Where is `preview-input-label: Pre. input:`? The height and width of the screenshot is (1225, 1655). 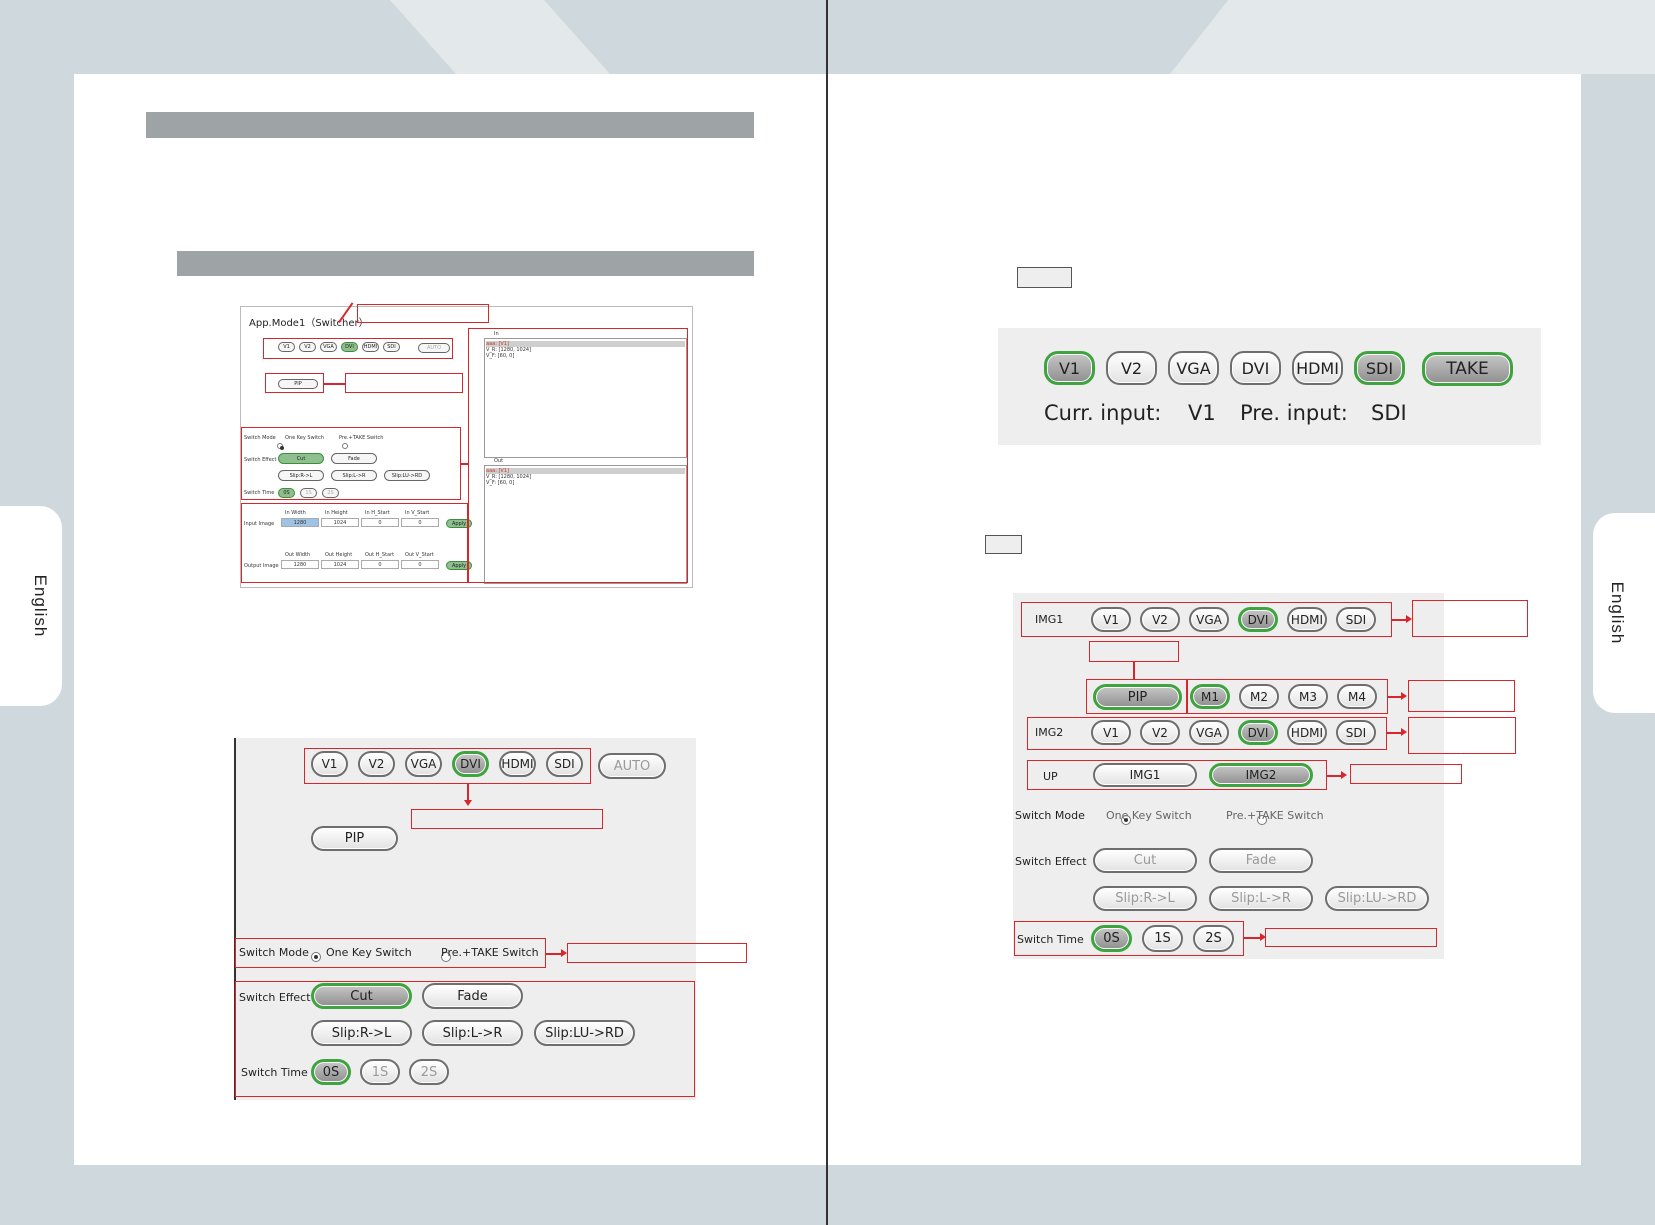
preview-input-label: Pre. input: is located at coordinates (1294, 413).